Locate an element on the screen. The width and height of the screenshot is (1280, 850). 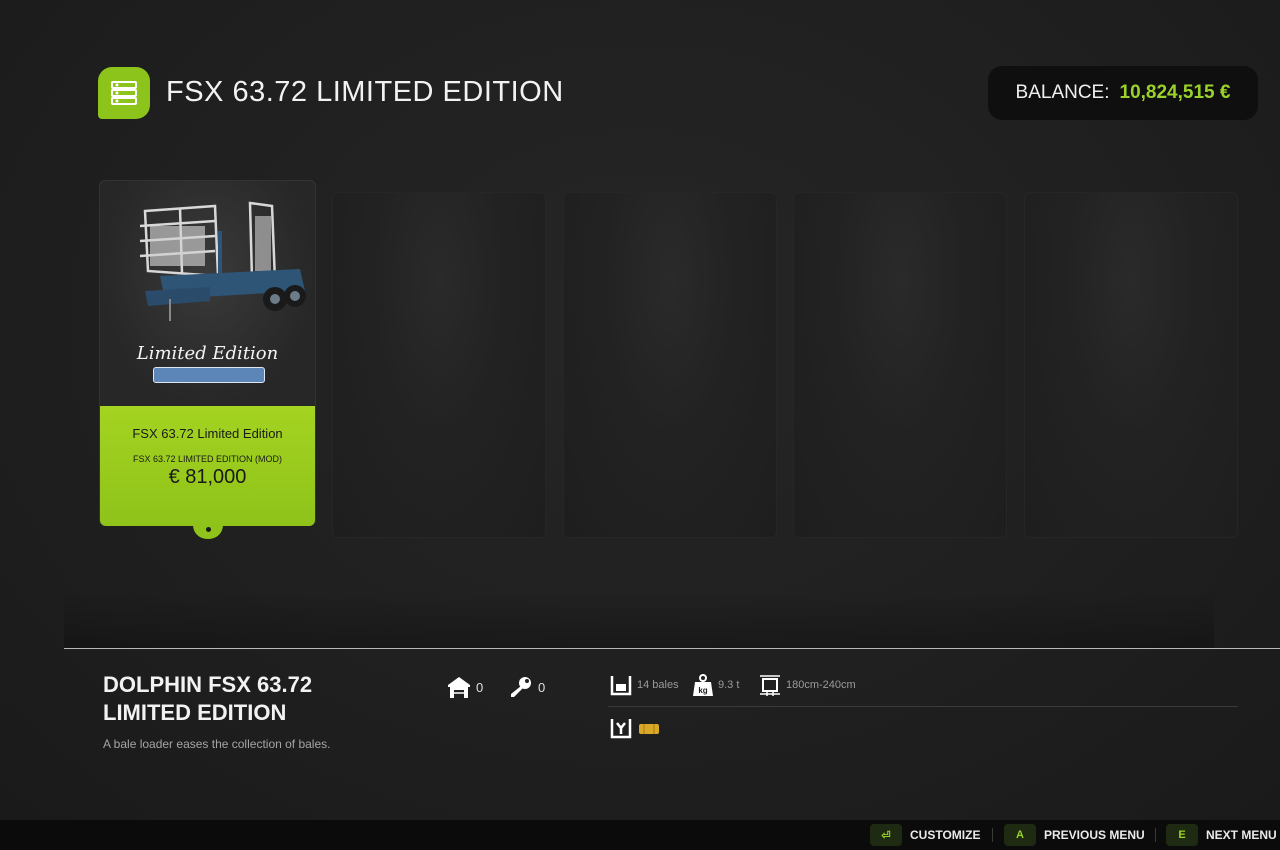
balance-label: BALANCE: is located at coordinates (1062, 92).